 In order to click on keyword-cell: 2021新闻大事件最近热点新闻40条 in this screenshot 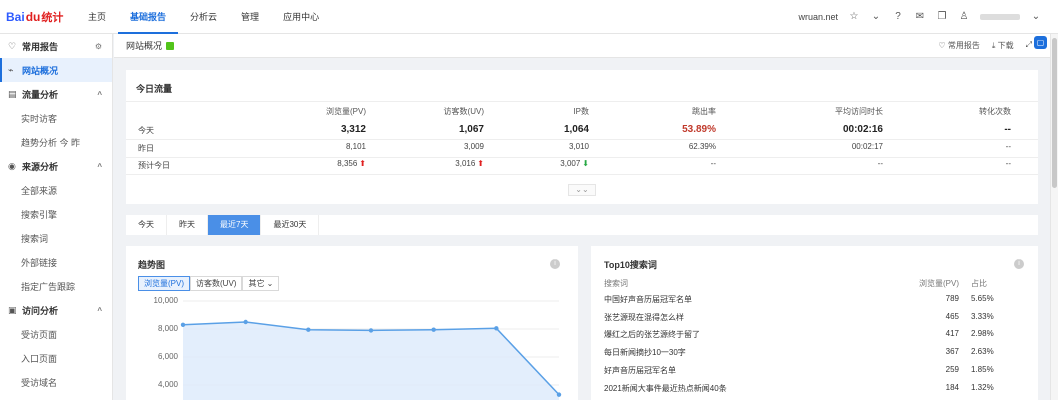, I will do `click(665, 388)`.